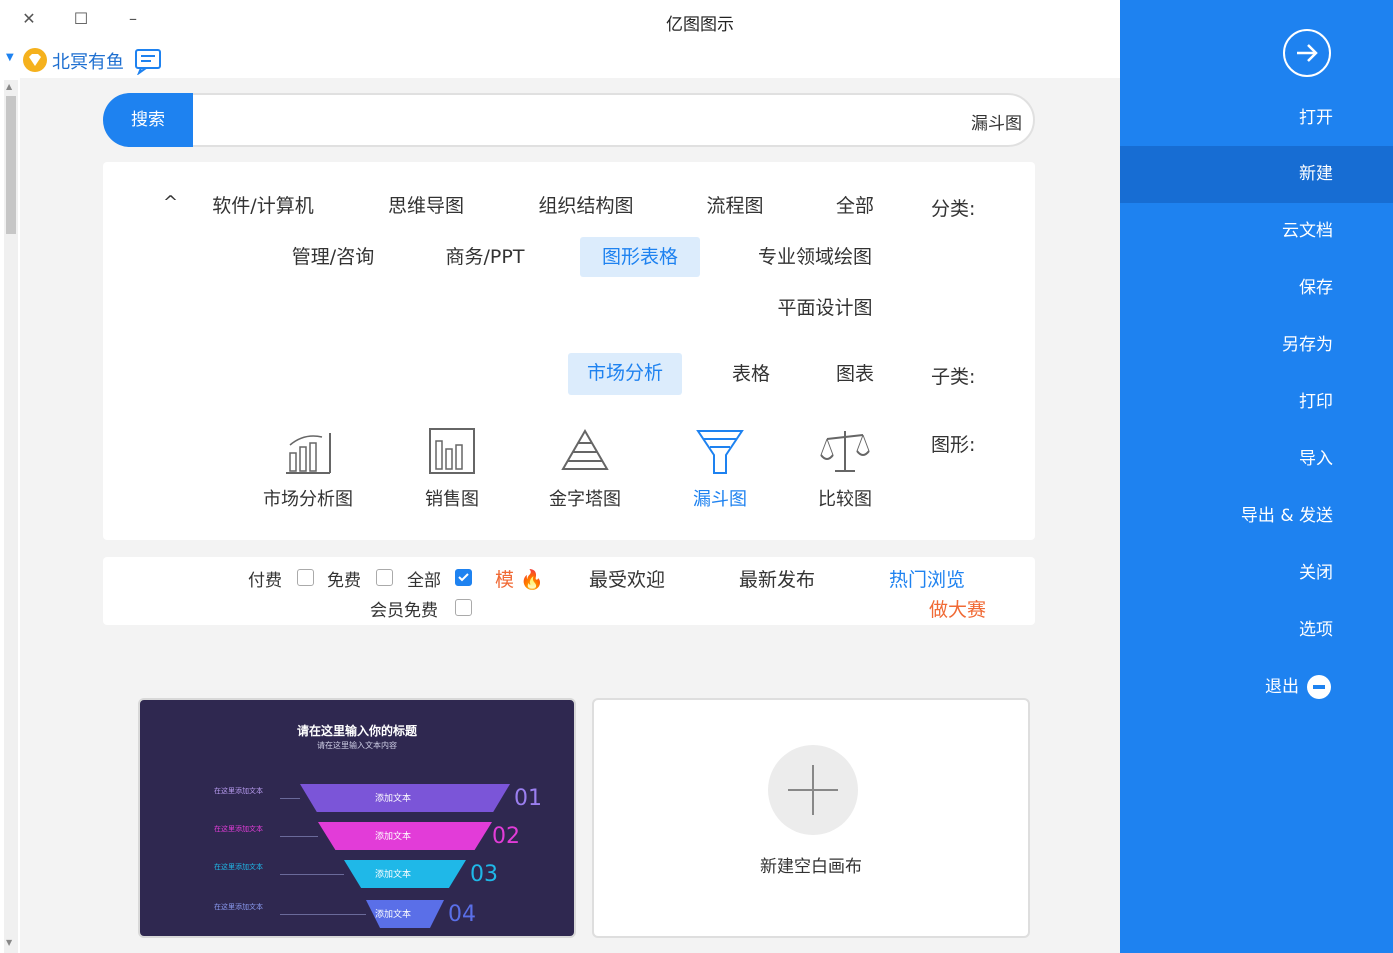 The height and width of the screenshot is (953, 1393). What do you see at coordinates (1226, 288) in the screenshot?
I see `sidebar-item-save: 保存` at bounding box center [1226, 288].